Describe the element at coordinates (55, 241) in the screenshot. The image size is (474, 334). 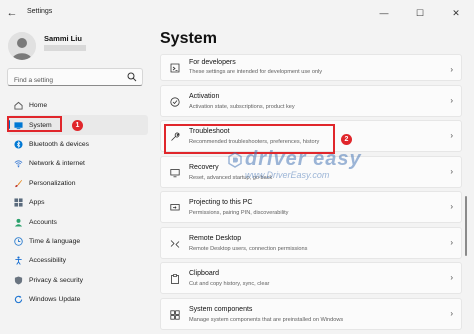
I see `sidebar-item-label: Time & language` at that location.